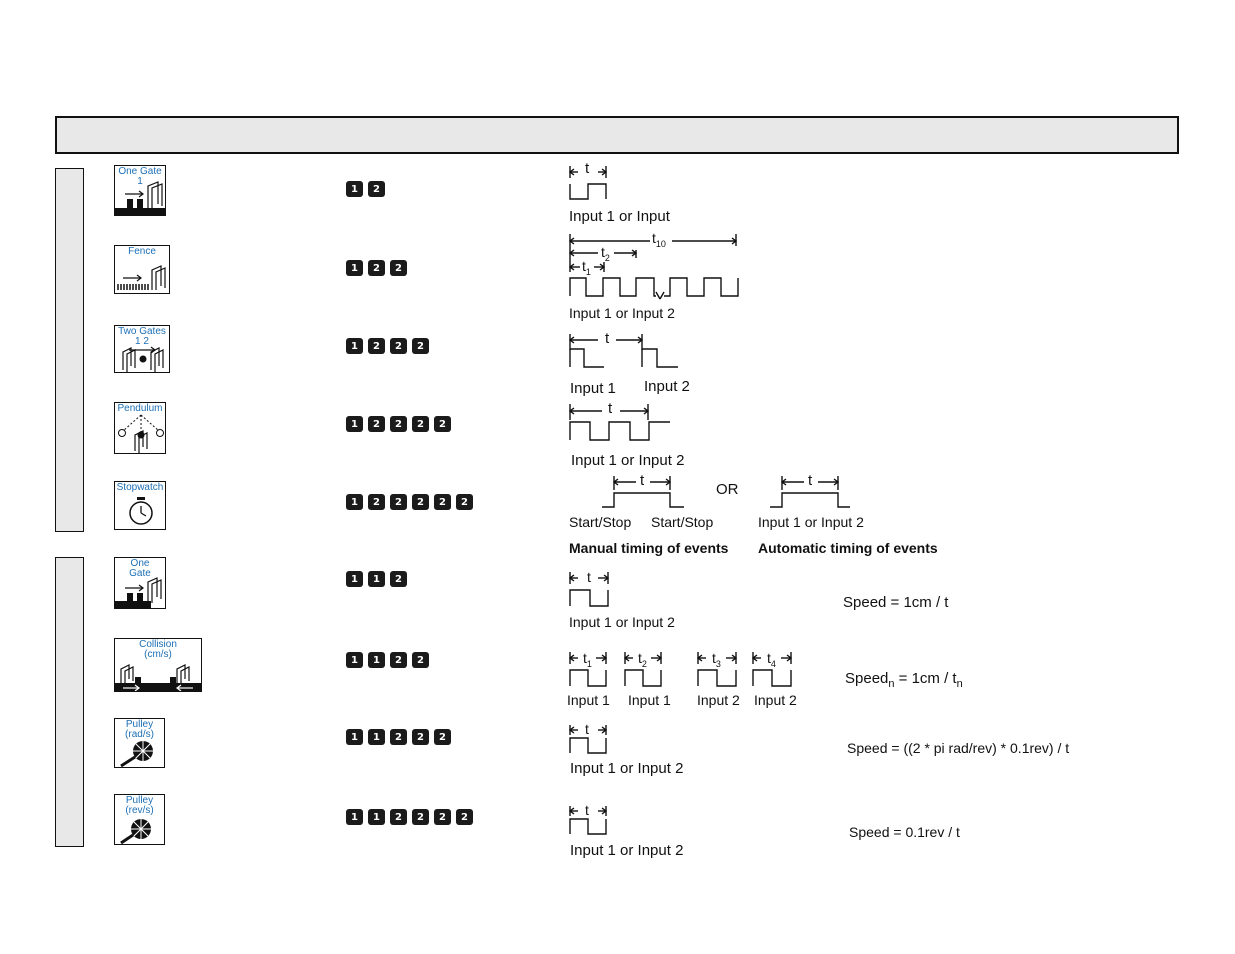 This screenshot has width=1235, height=954. I want to click on timing-diagram-pulley-rev, so click(588, 820).